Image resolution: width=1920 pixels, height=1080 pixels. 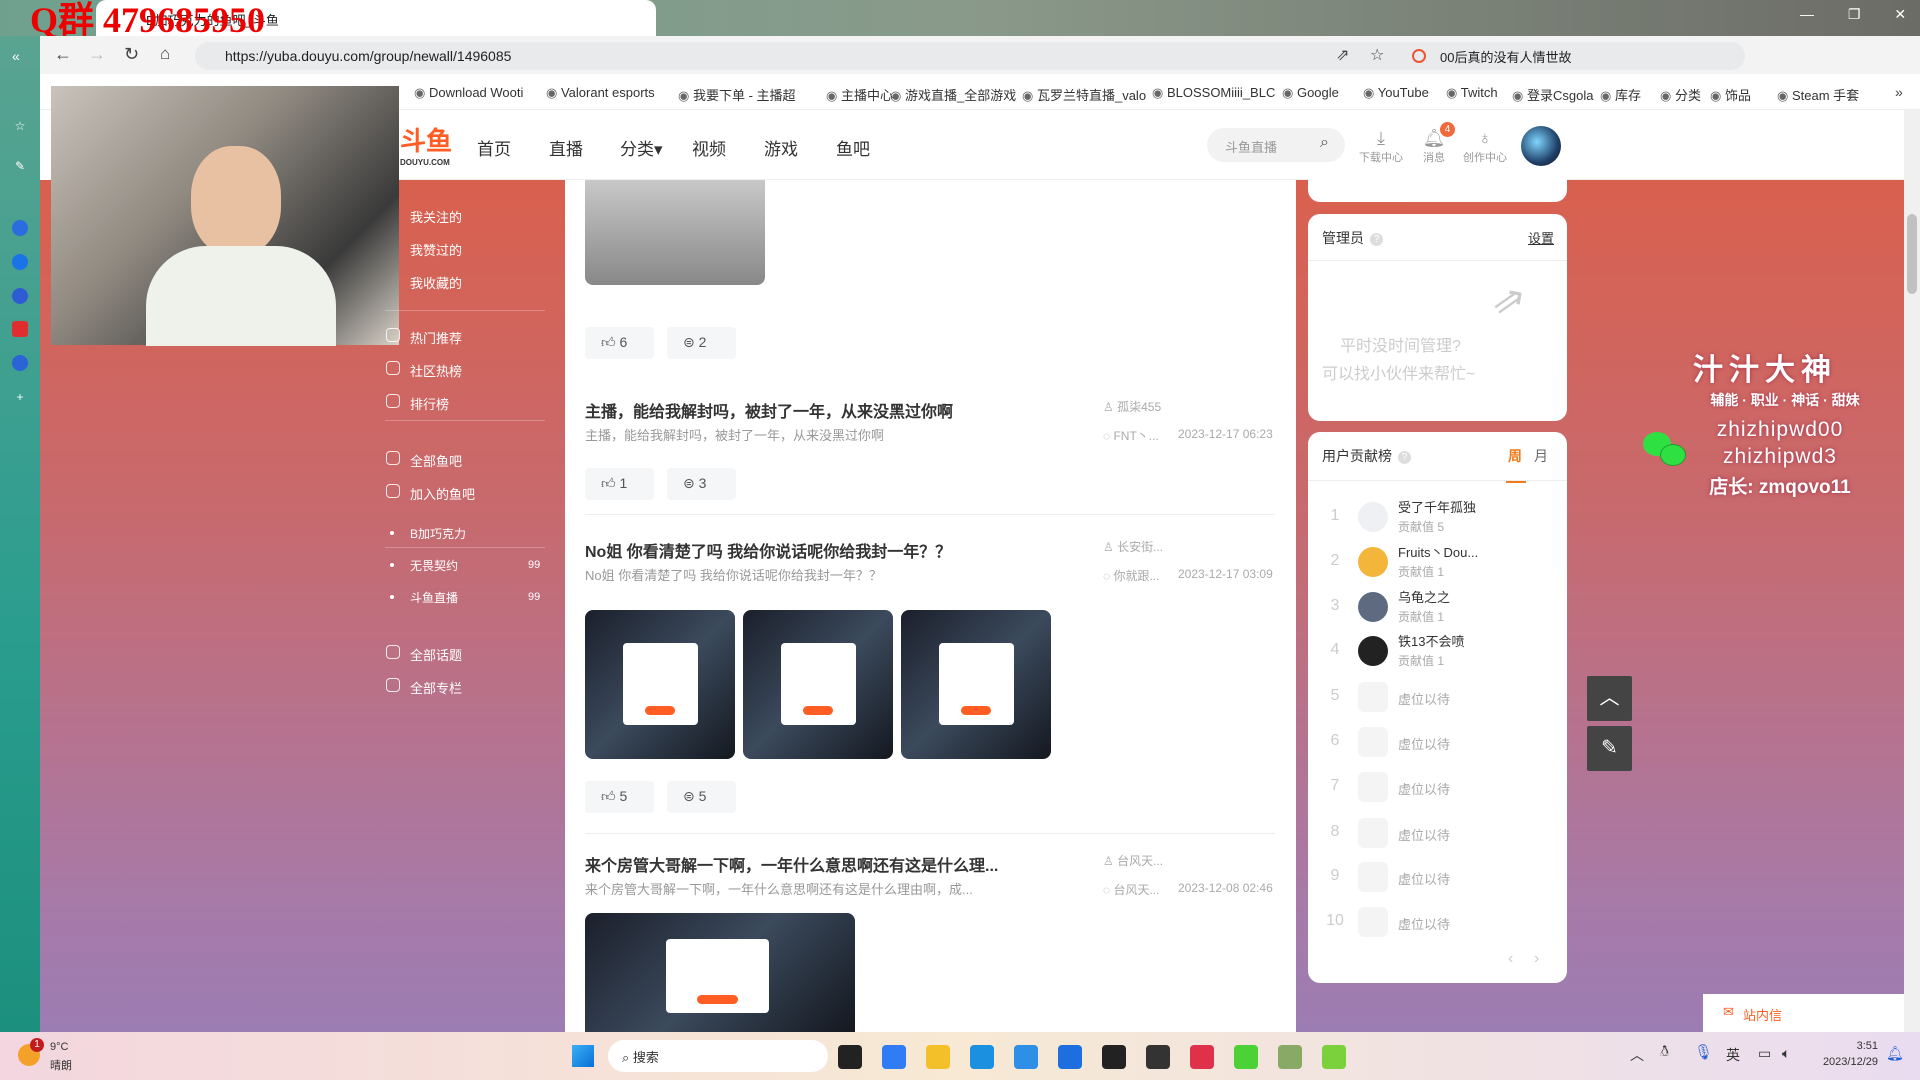 What do you see at coordinates (438, 533) in the screenshot?
I see `joined-group-item: B加巧克力` at bounding box center [438, 533].